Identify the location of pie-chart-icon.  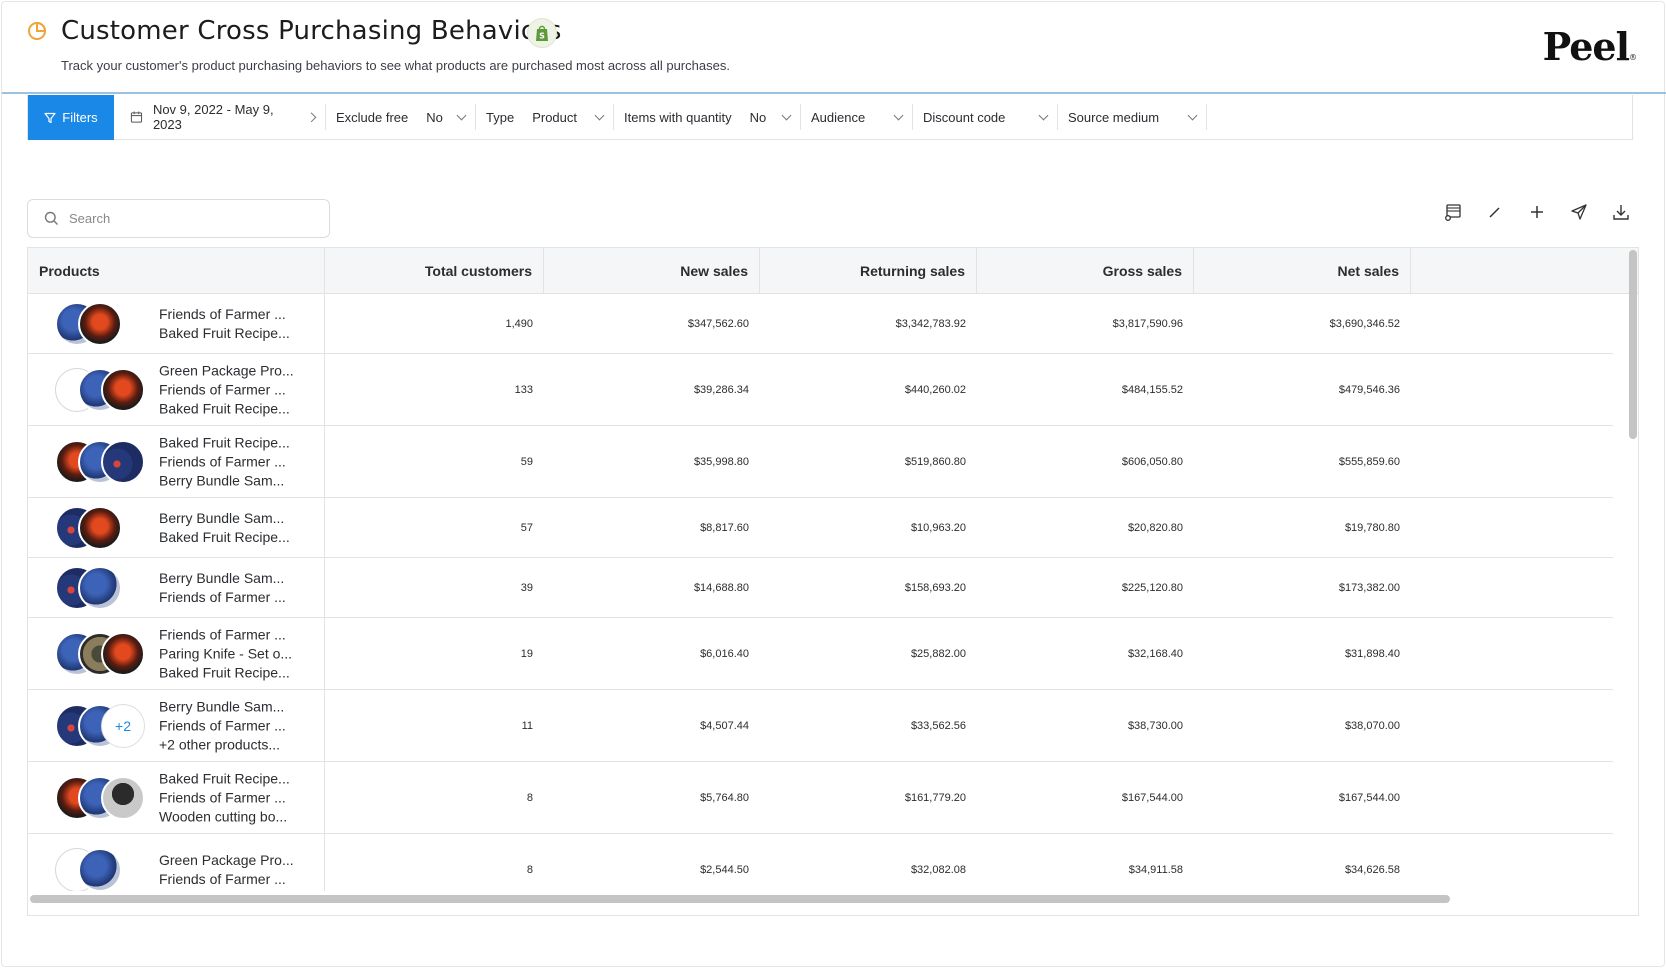
(37, 30).